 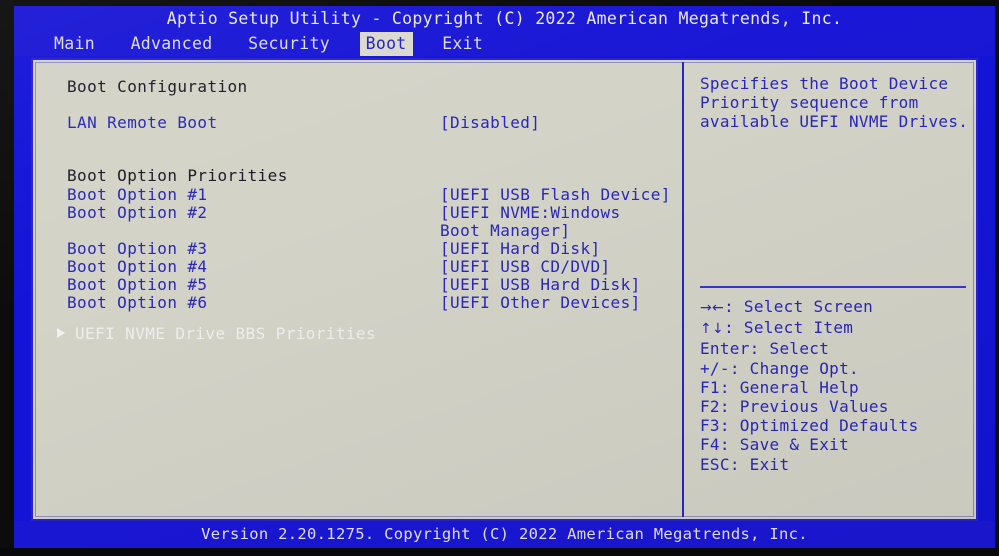 I want to click on boot-option-5-label: Boot Option #5, so click(x=137, y=284).